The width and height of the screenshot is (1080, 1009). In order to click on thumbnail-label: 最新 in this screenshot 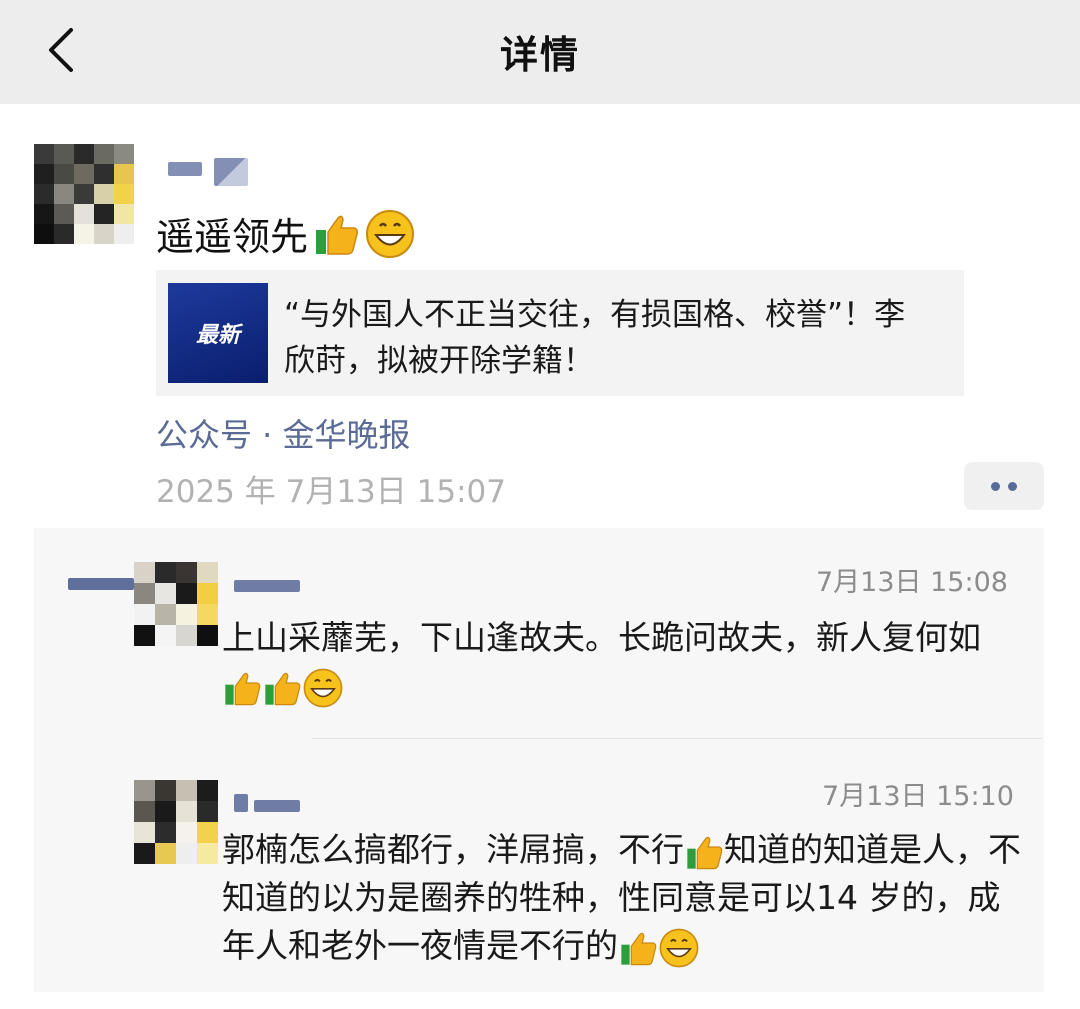, I will do `click(217, 335)`.